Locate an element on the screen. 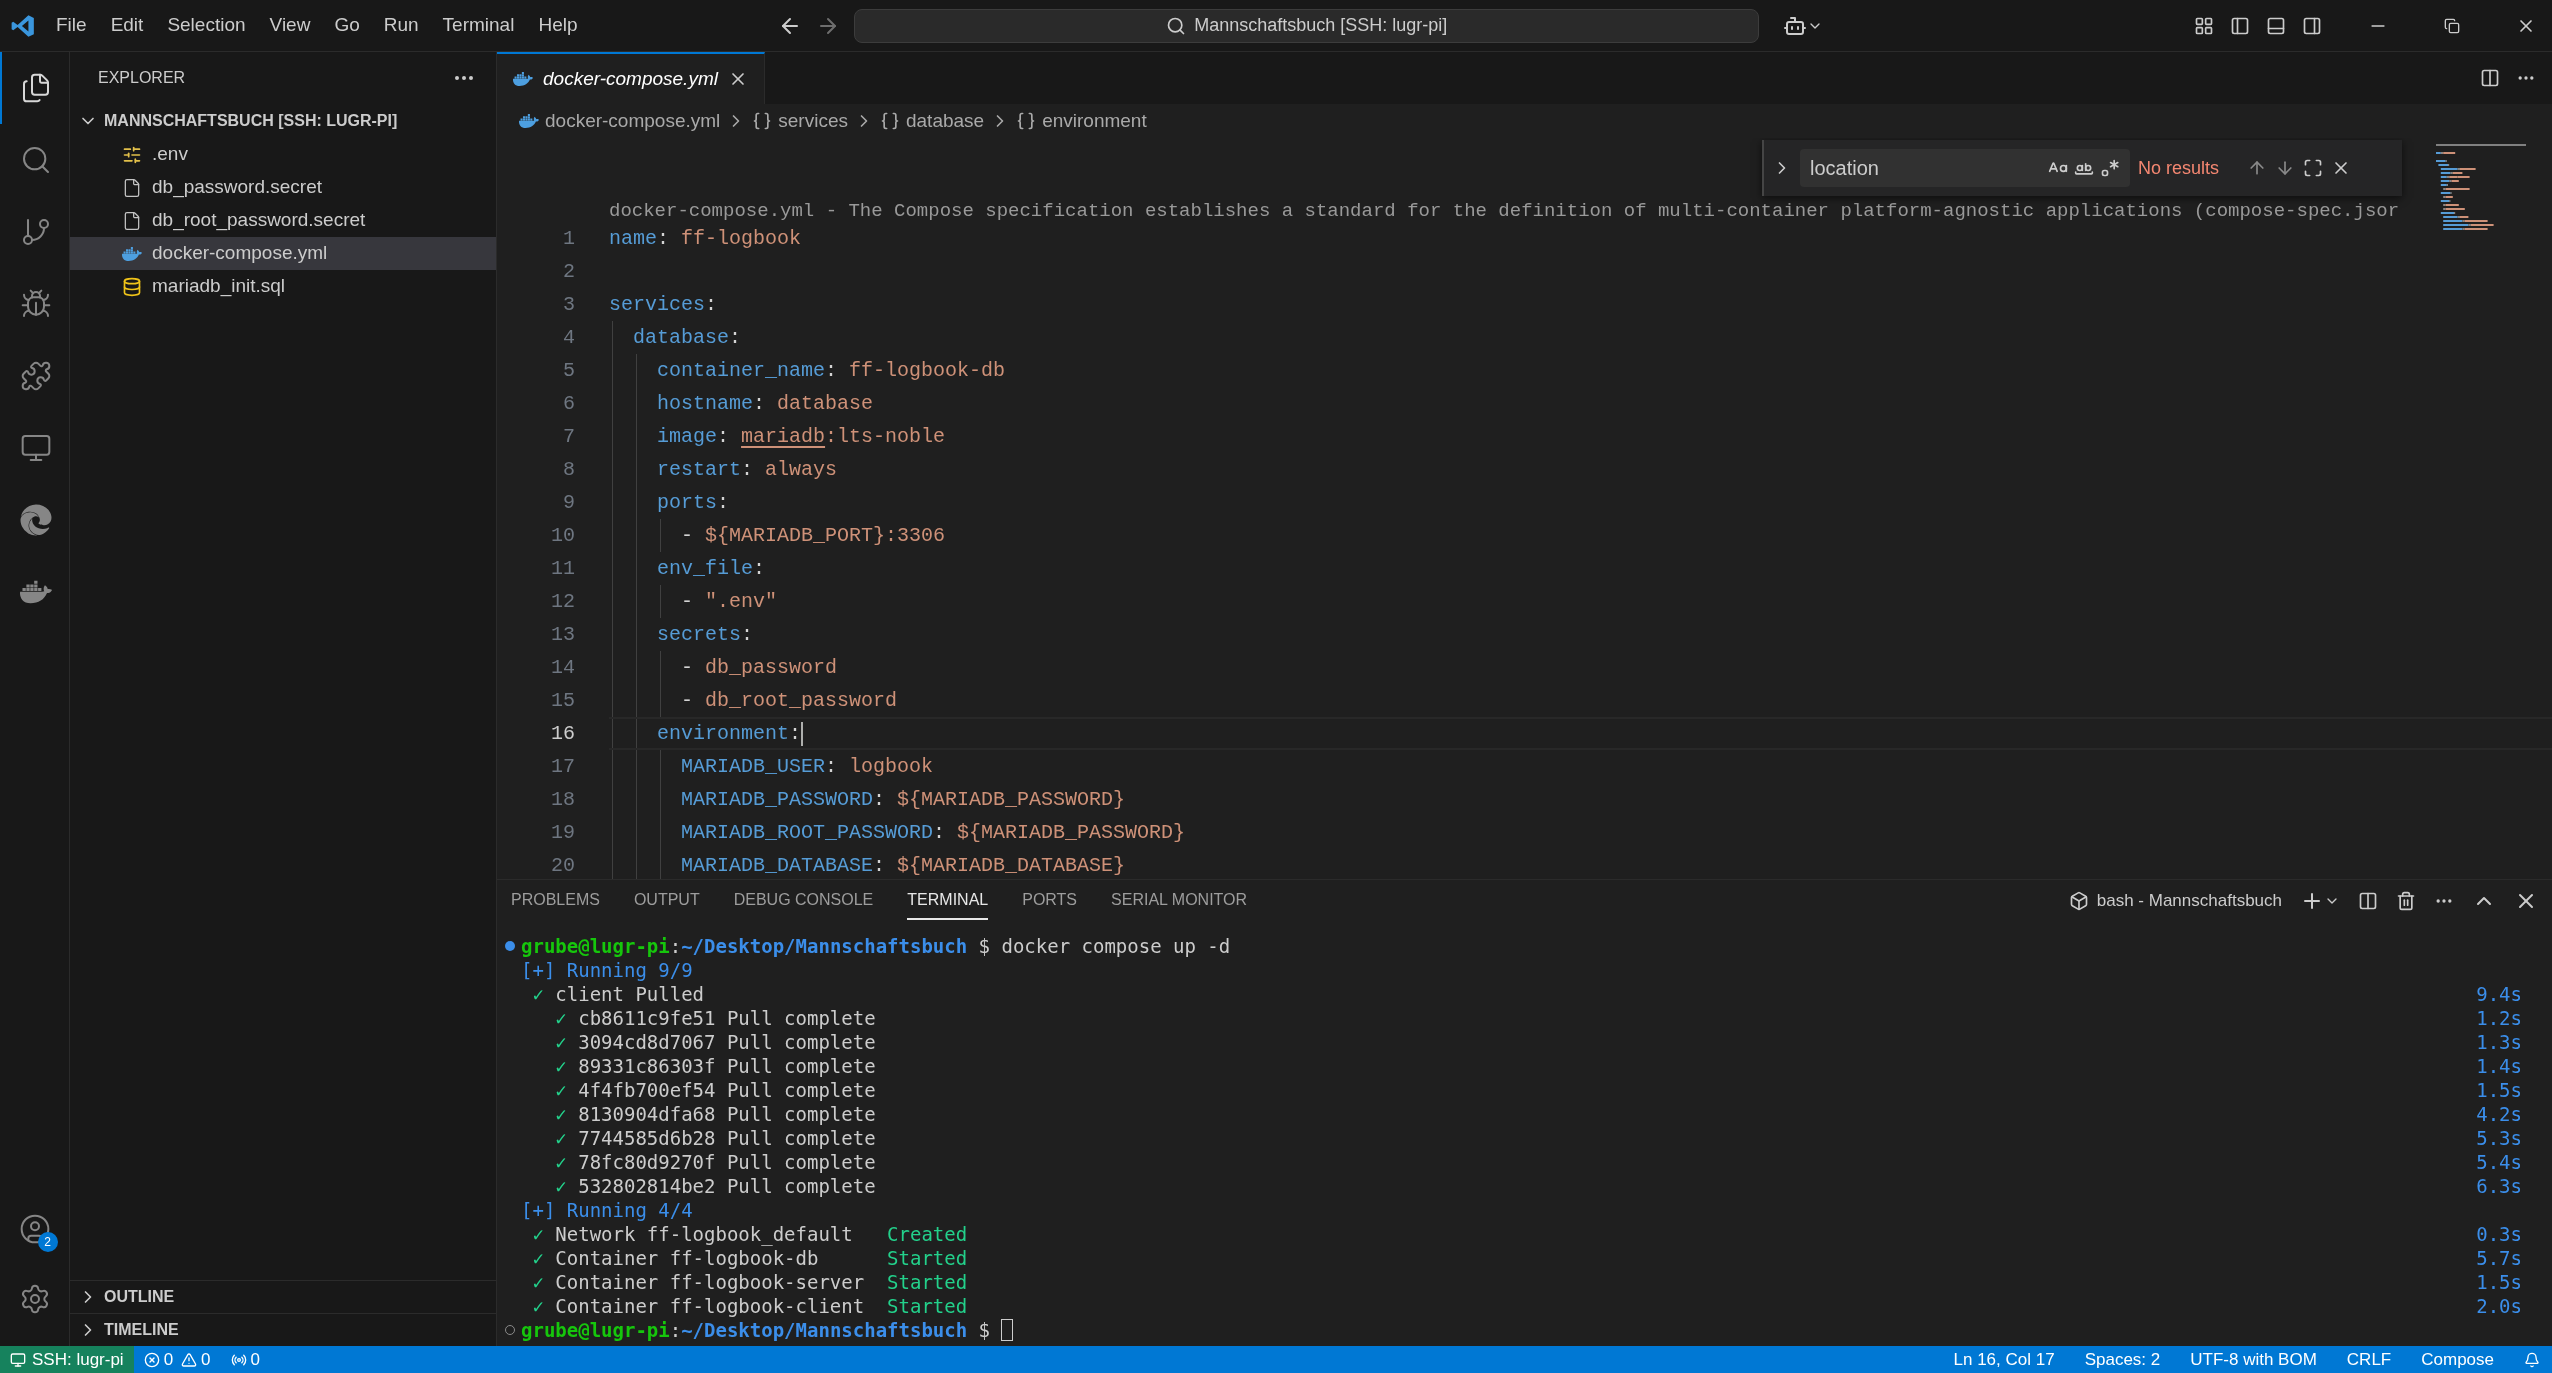 The height and width of the screenshot is (1373, 2552). find-input: location is located at coordinates (1965, 168).